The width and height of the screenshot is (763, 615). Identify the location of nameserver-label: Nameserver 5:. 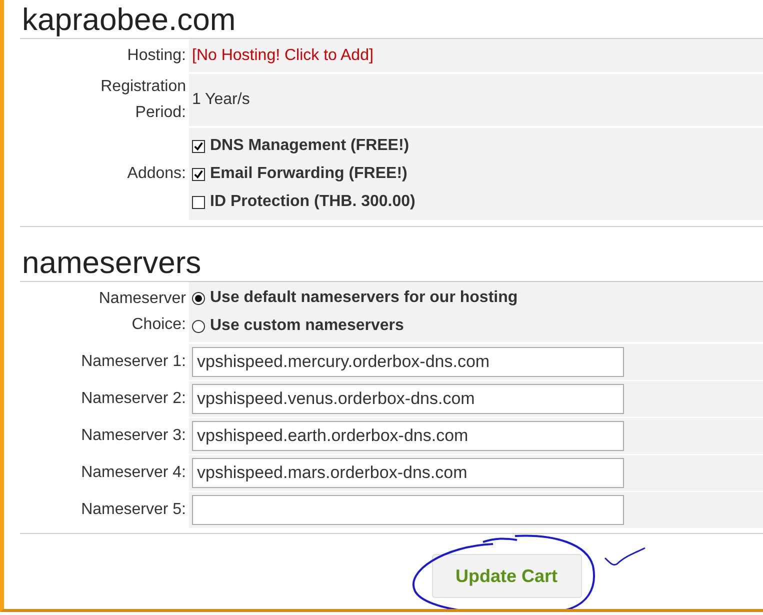
(133, 510).